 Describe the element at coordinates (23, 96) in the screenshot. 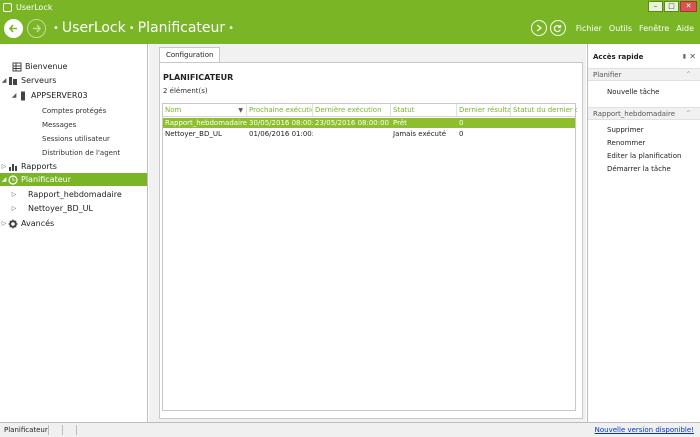

I see `server-icon` at that location.